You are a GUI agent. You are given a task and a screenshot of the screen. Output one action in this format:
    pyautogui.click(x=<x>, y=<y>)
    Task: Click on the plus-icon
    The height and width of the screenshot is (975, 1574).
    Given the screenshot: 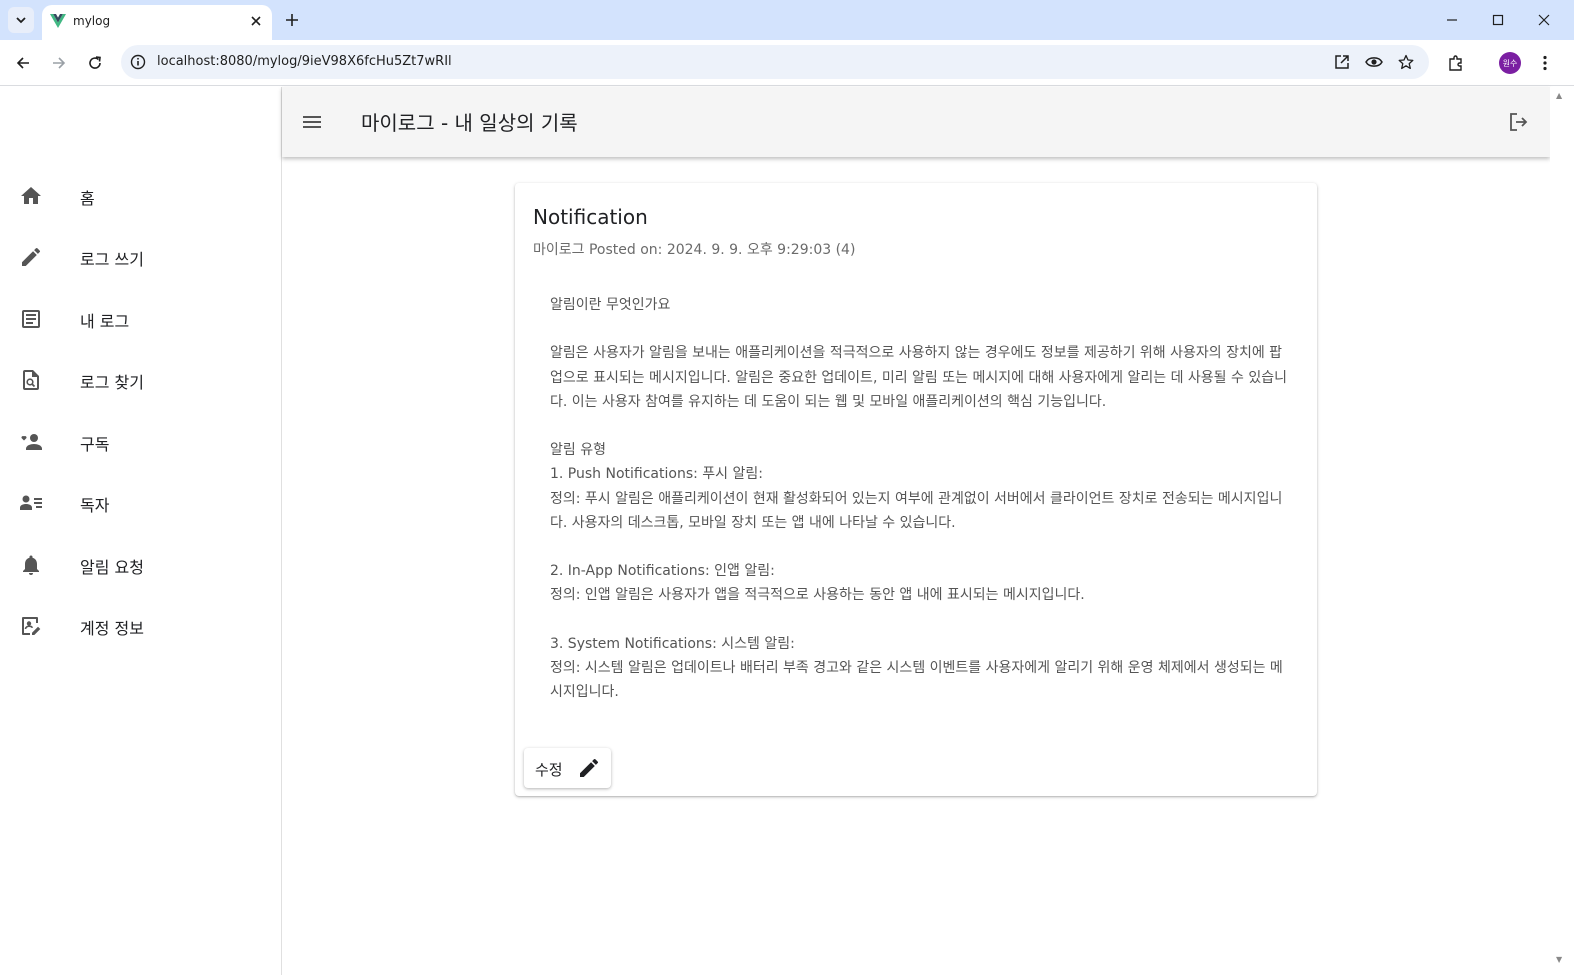 What is the action you would take?
    pyautogui.click(x=292, y=20)
    